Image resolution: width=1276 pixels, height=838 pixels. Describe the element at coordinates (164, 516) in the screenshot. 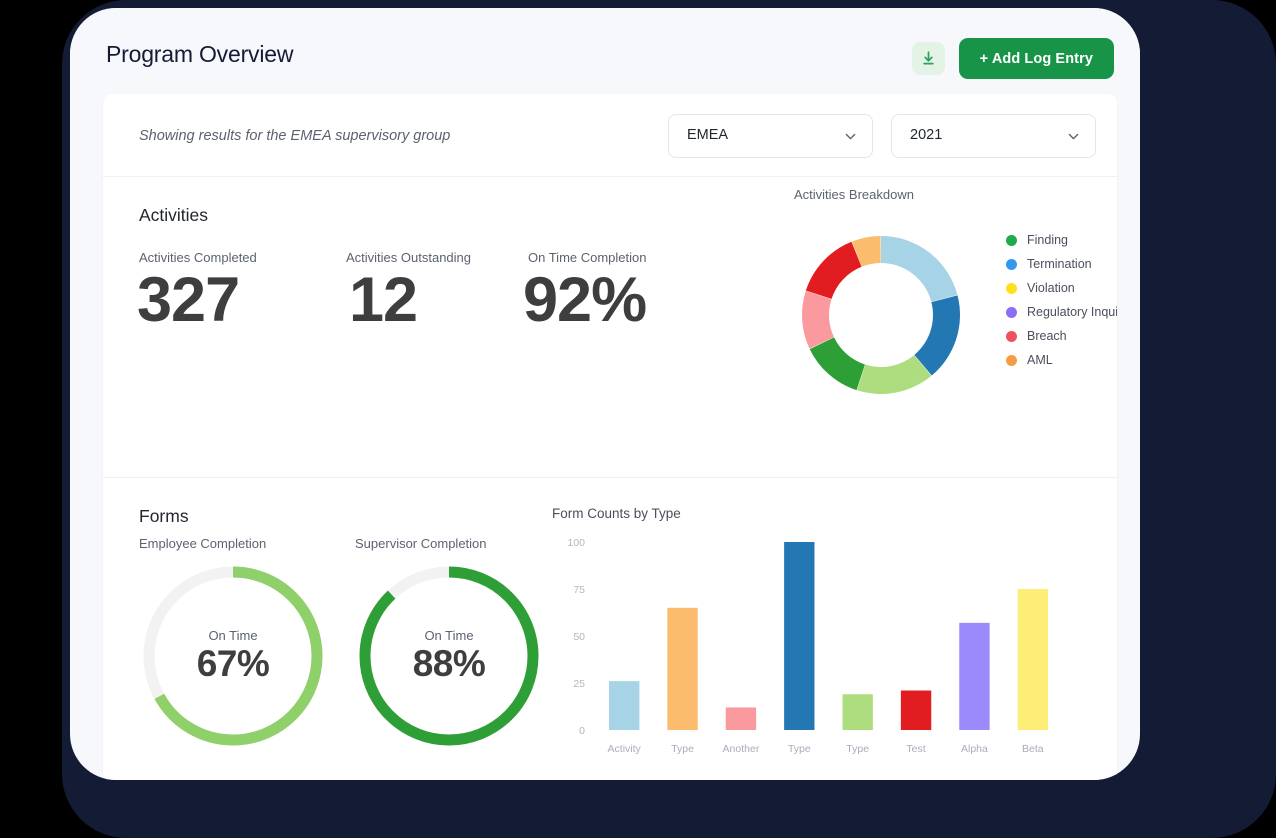

I see `forms-section-title: Forms` at that location.